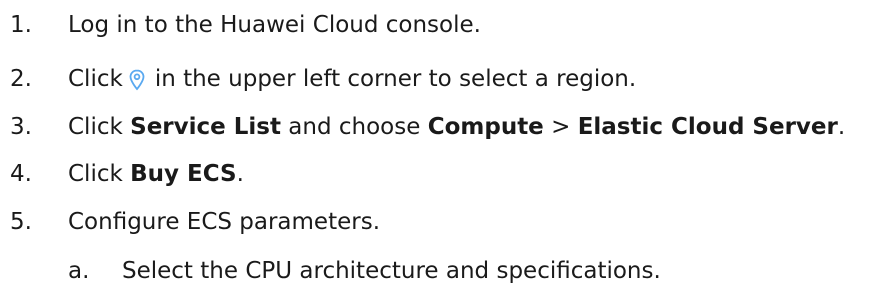  What do you see at coordinates (274, 25) in the screenshot?
I see `step-text: Log in to the Huawei Cloud console.` at bounding box center [274, 25].